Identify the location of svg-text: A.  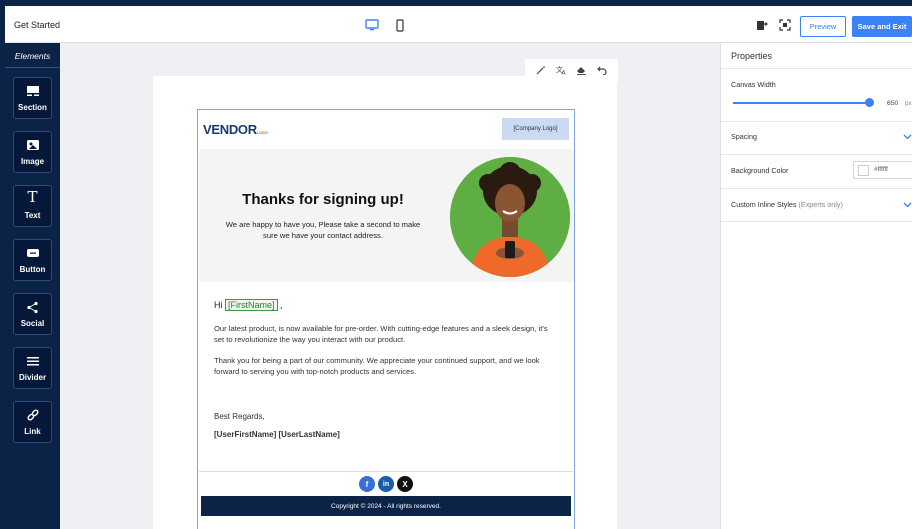
(563, 73).